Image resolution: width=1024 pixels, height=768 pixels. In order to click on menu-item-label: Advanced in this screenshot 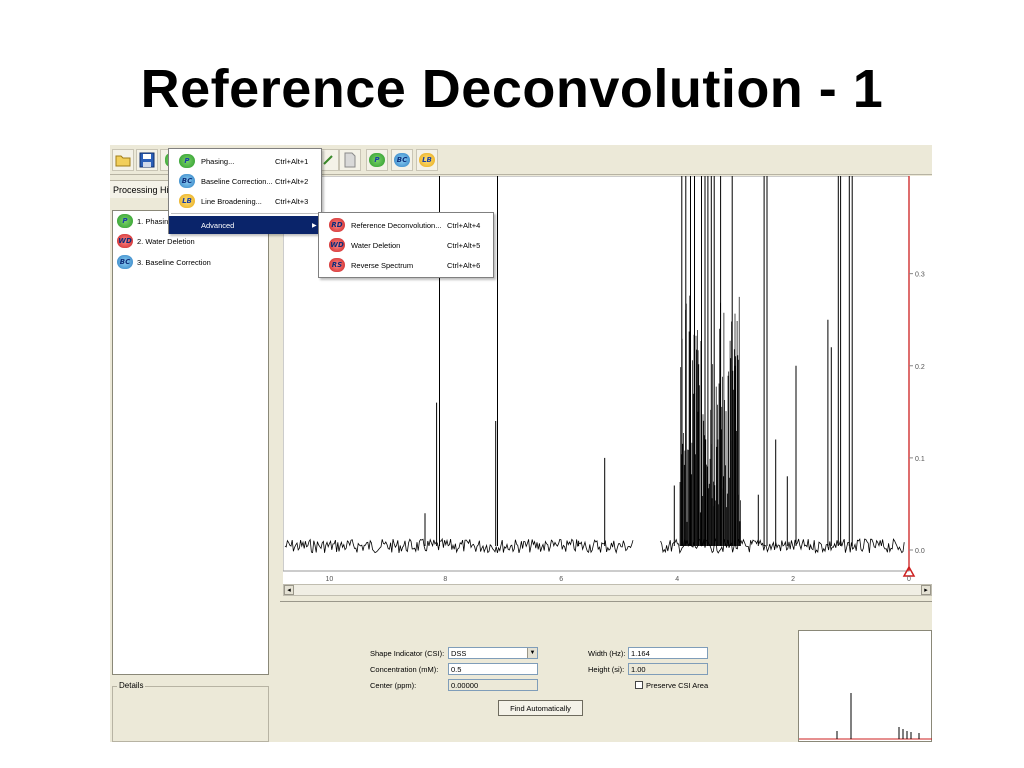, I will do `click(218, 225)`.